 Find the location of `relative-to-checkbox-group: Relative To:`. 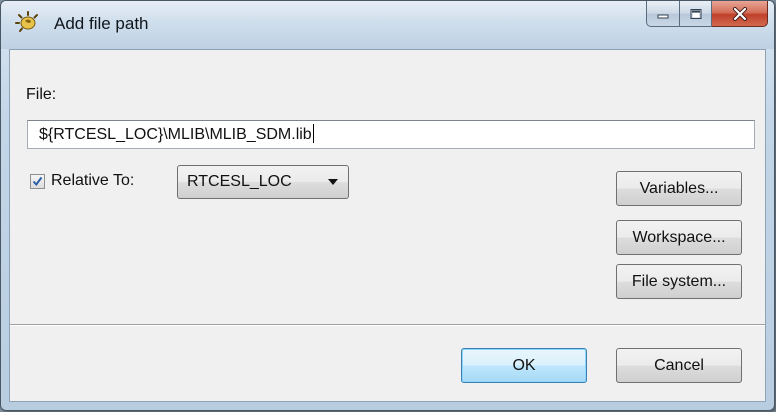

relative-to-checkbox-group: Relative To: is located at coordinates (82, 181).